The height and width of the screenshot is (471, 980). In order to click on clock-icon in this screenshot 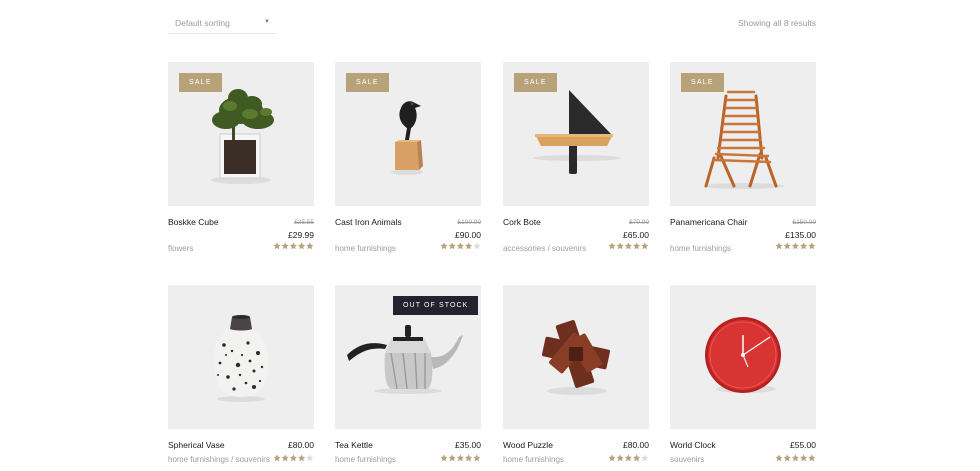, I will do `click(743, 355)`.